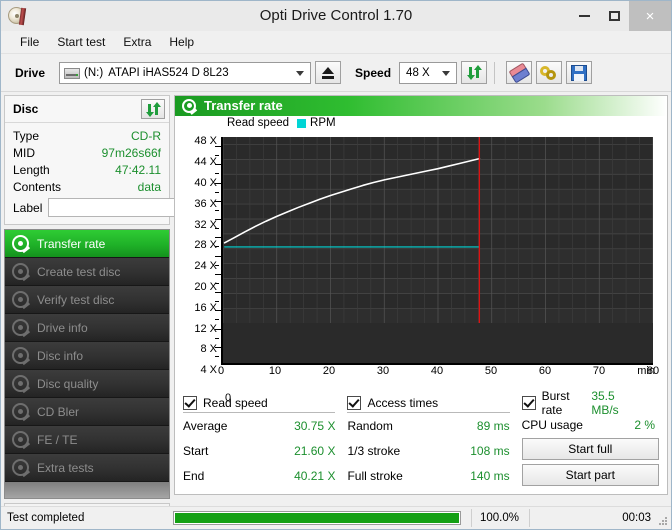 The width and height of the screenshot is (672, 530). What do you see at coordinates (599, 371) in the screenshot?
I see `x-tick-label: 70` at bounding box center [599, 371].